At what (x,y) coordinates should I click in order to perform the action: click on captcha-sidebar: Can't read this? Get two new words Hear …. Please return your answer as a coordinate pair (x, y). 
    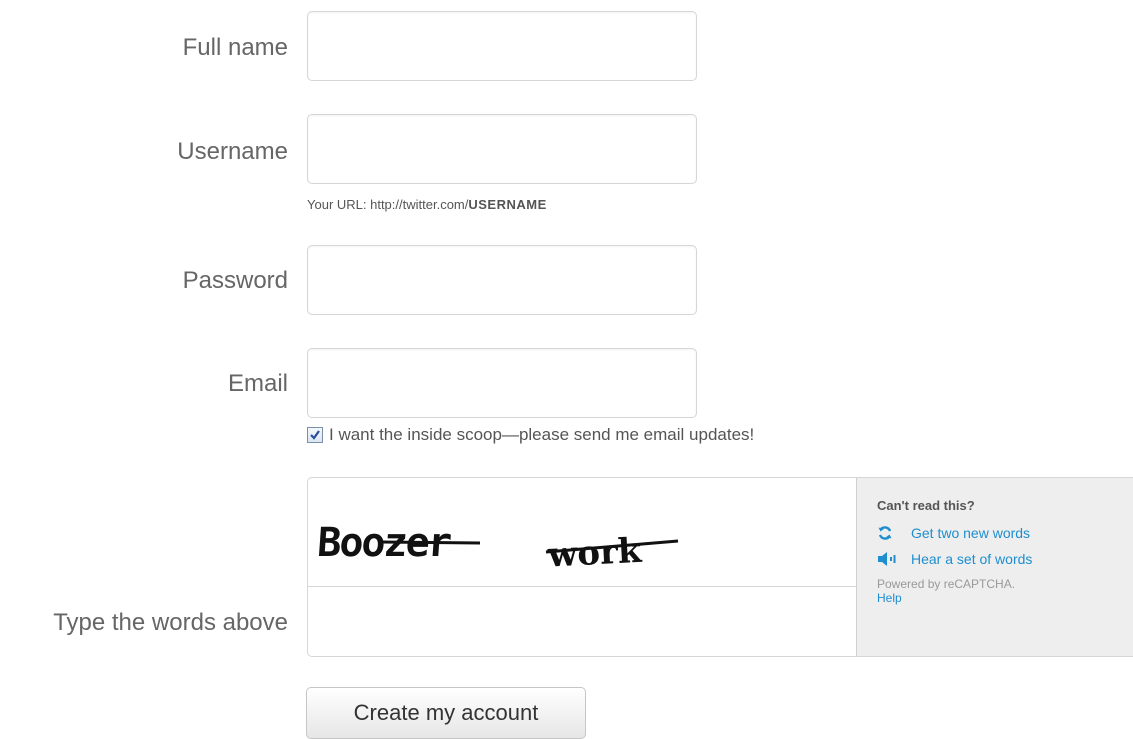
    Looking at the image, I should click on (994, 567).